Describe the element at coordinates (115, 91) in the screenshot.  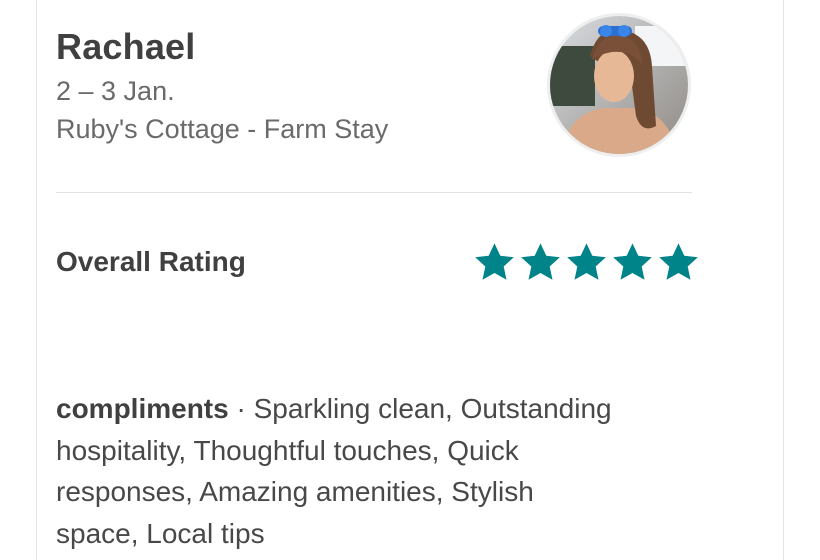
I see `stay-dates: 2 – 3 Jan.` at that location.